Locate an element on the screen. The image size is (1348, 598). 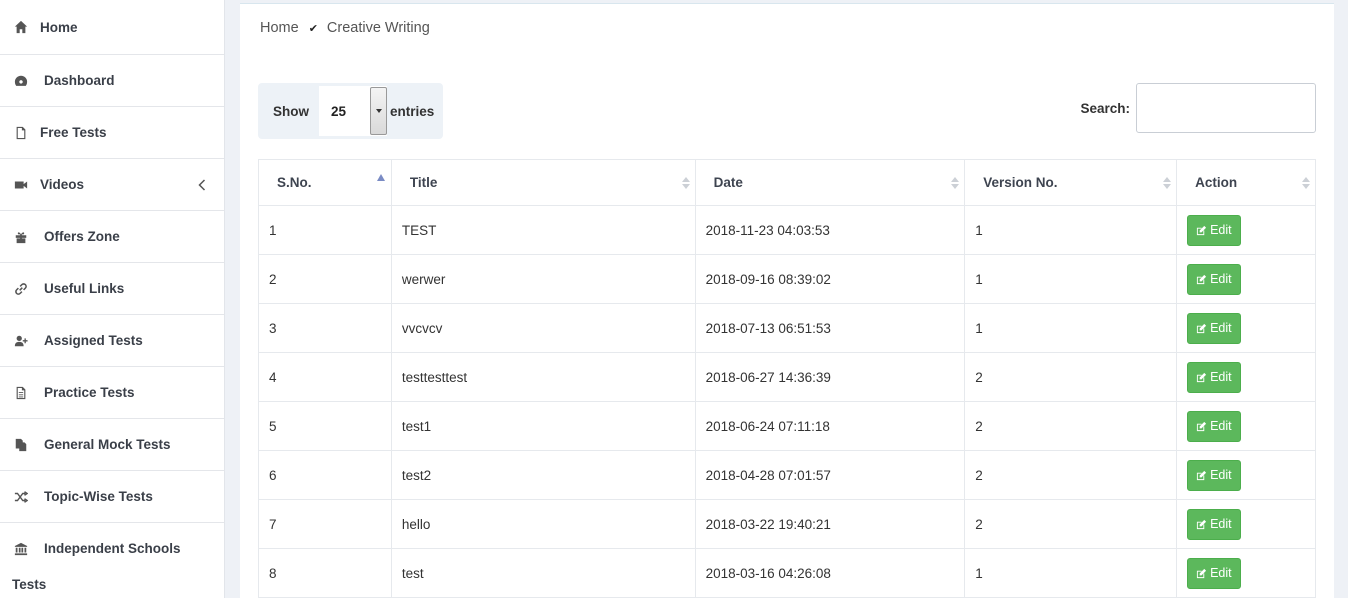
sidebar-item-useful-links: Useful Links is located at coordinates (112, 289).